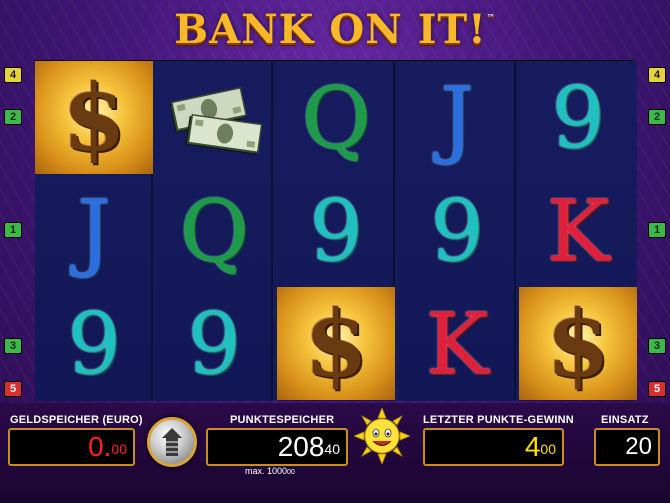  Describe the element at coordinates (657, 346) in the screenshot. I see `row-marker-right-3: 3` at that location.